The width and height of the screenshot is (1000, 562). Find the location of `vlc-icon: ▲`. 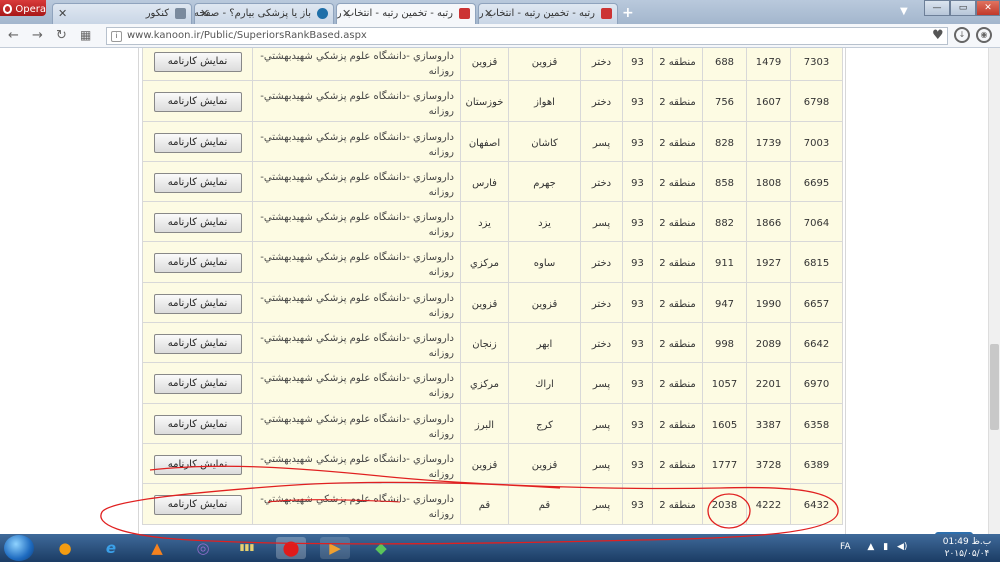

vlc-icon: ▲ is located at coordinates (157, 548).